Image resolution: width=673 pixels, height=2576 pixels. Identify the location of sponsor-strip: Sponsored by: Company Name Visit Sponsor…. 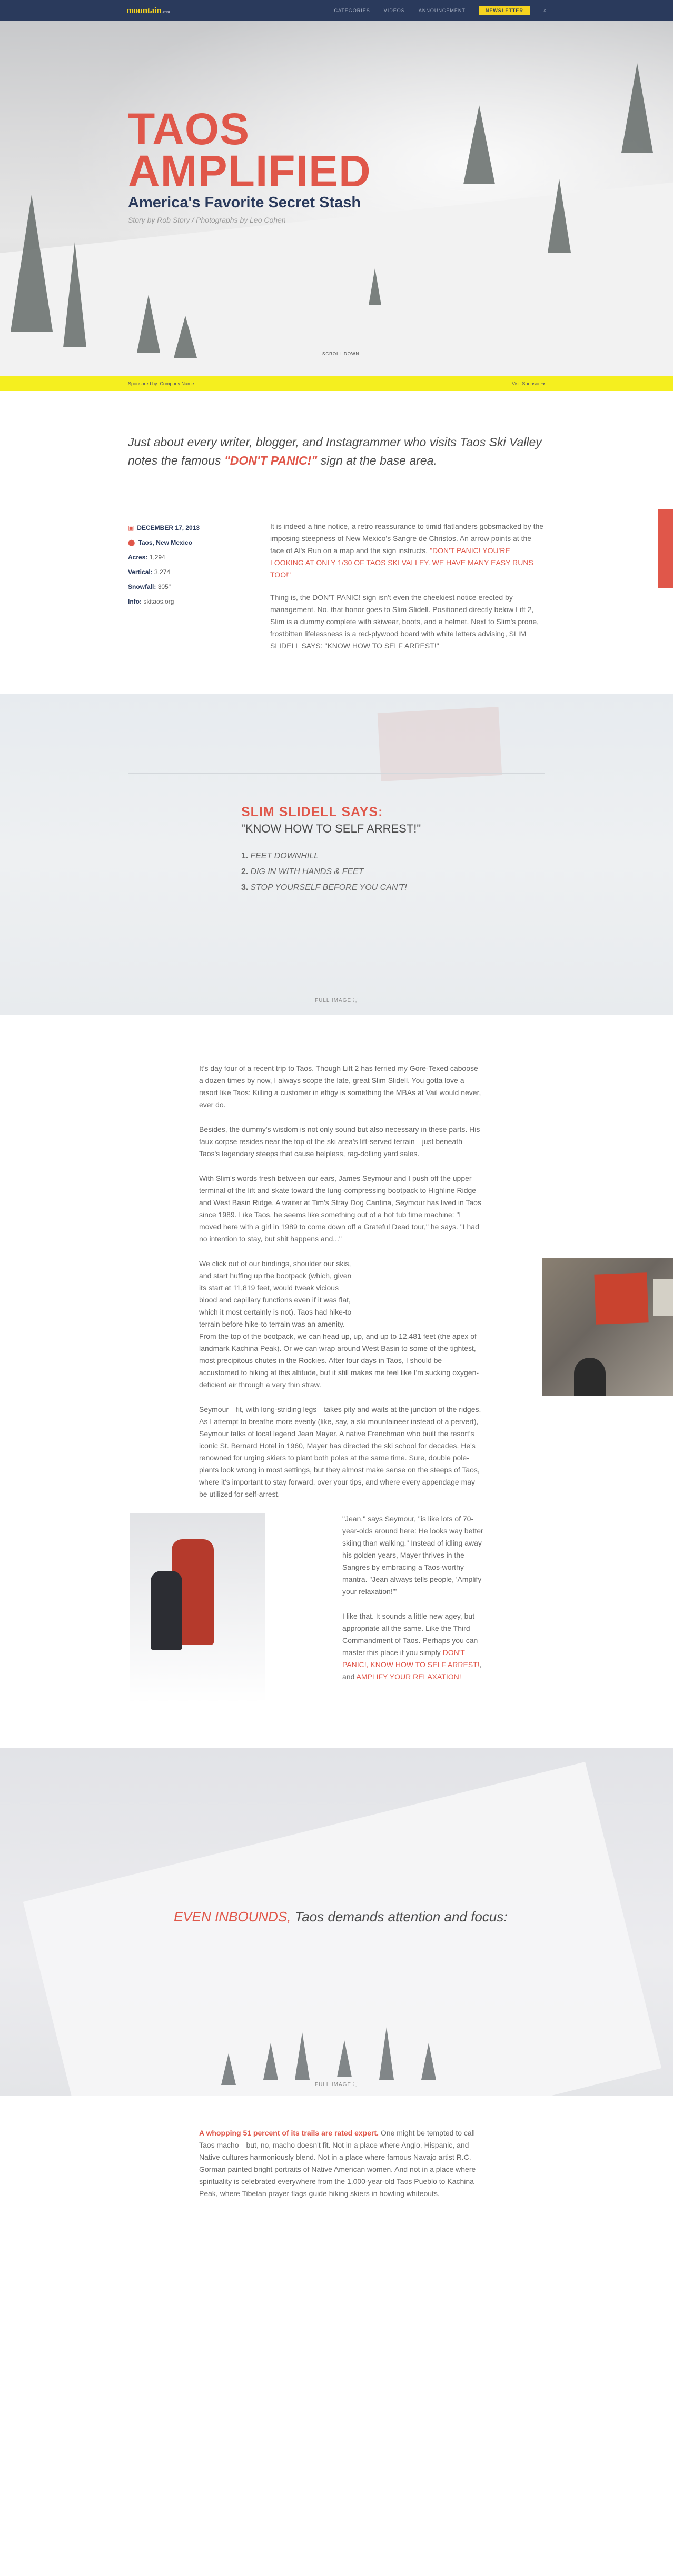
(337, 383).